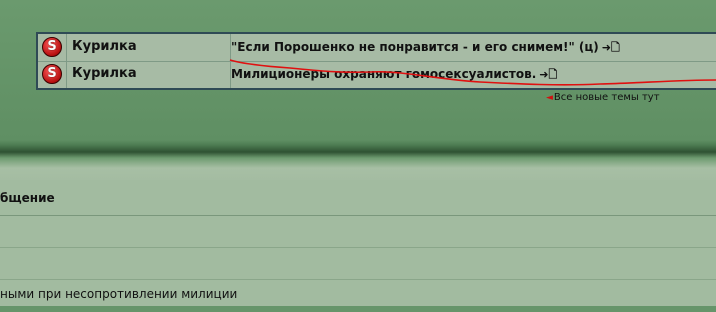 Image resolution: width=716 pixels, height=312 pixels. I want to click on all-new-topics-link: ◄Все новые темы тут, so click(603, 97).